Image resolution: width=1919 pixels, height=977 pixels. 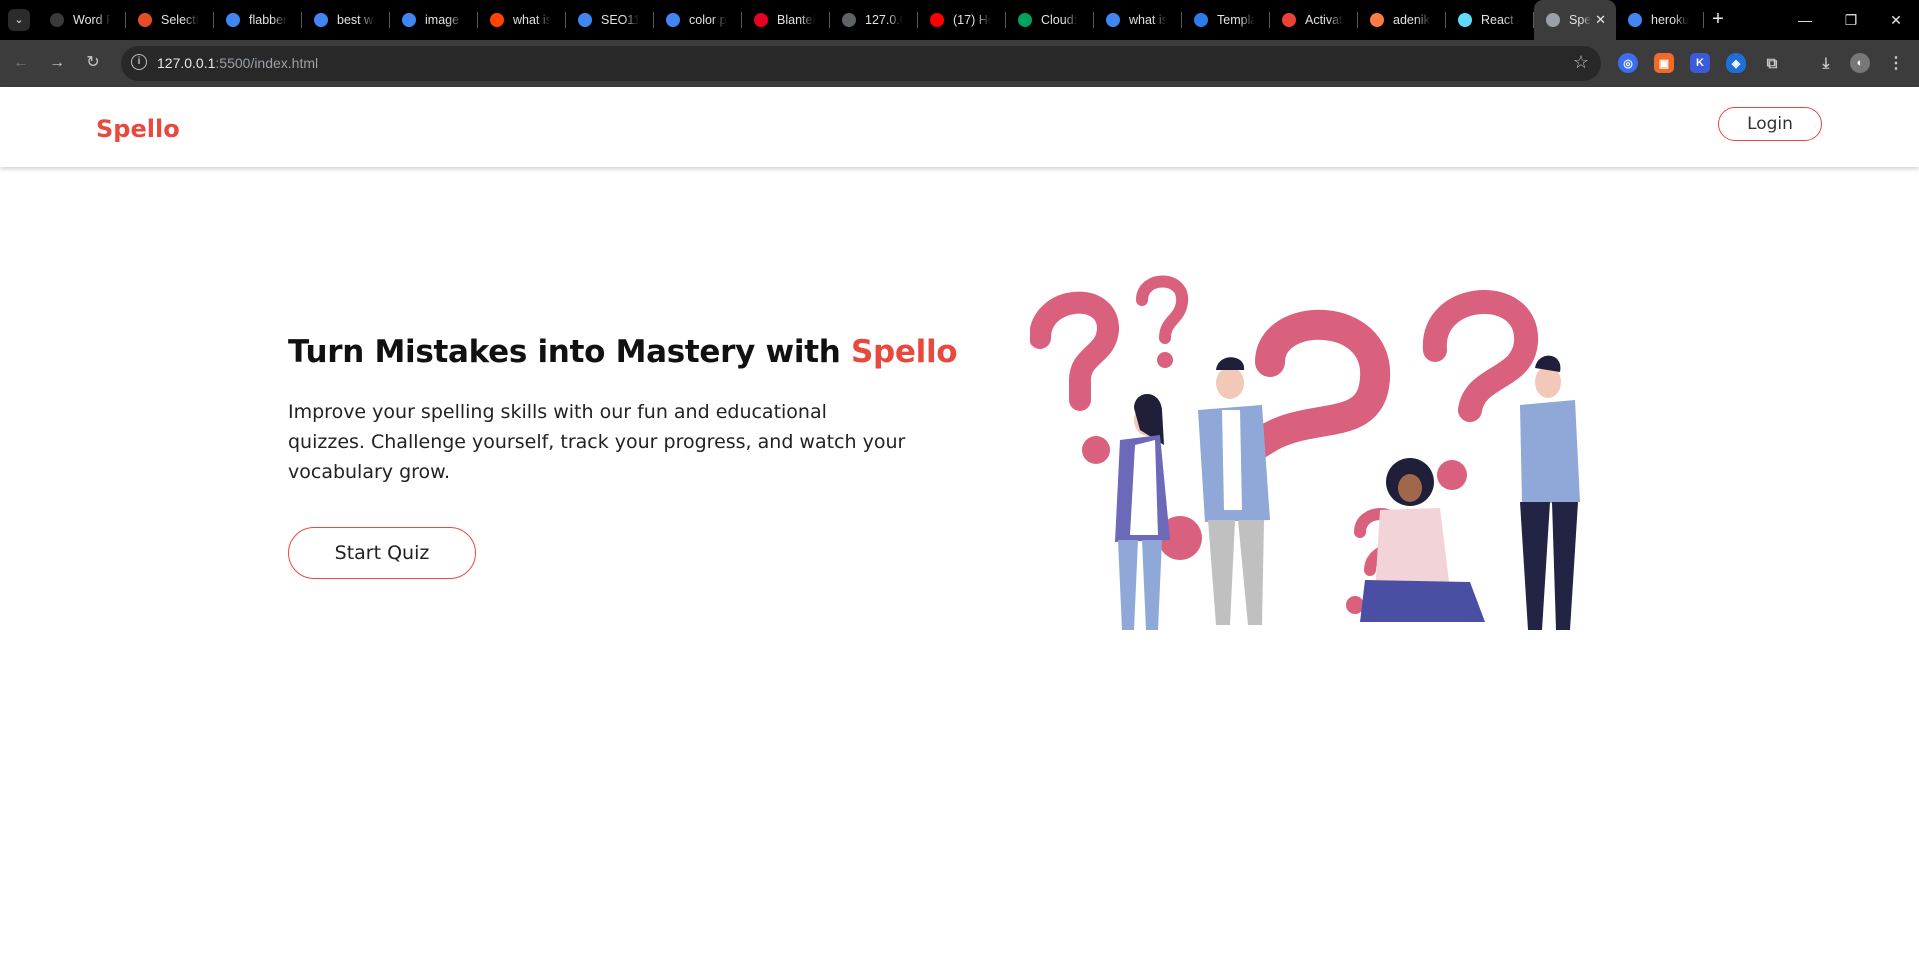 What do you see at coordinates (884, 20) in the screenshot?
I see `tab-title: 127.0.0` at bounding box center [884, 20].